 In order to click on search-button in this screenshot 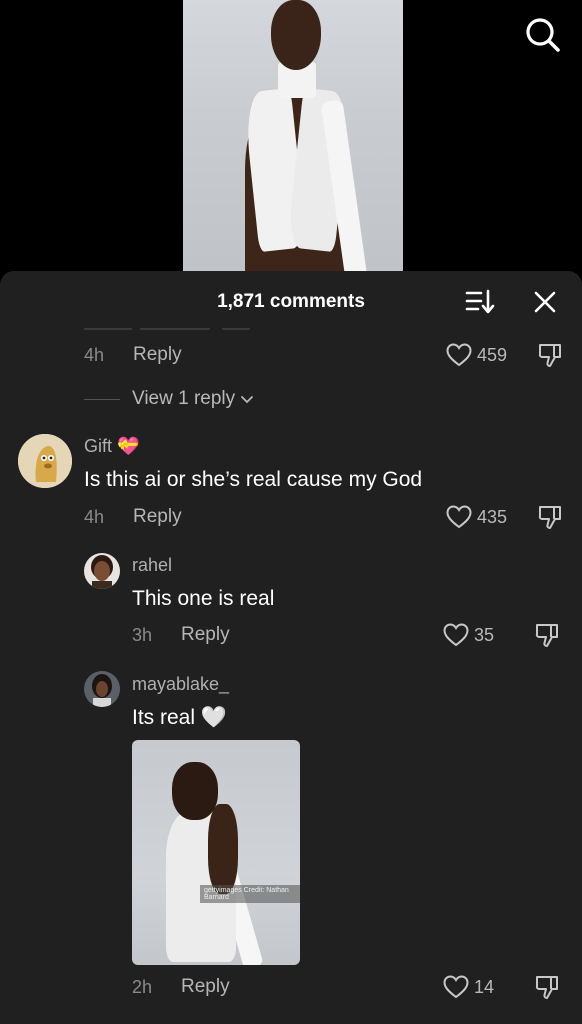, I will do `click(542, 34)`.